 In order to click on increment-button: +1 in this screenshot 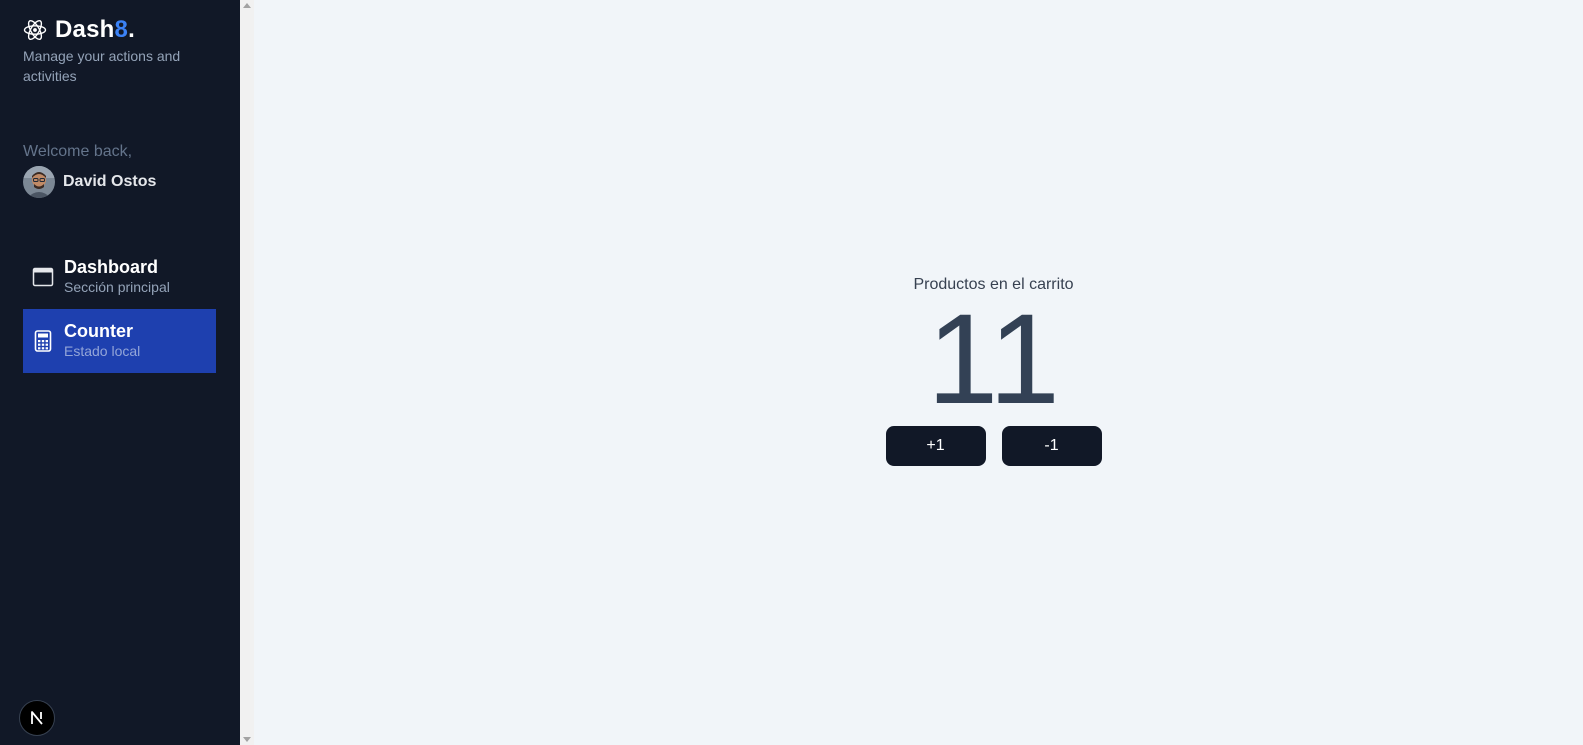, I will do `click(935, 446)`.